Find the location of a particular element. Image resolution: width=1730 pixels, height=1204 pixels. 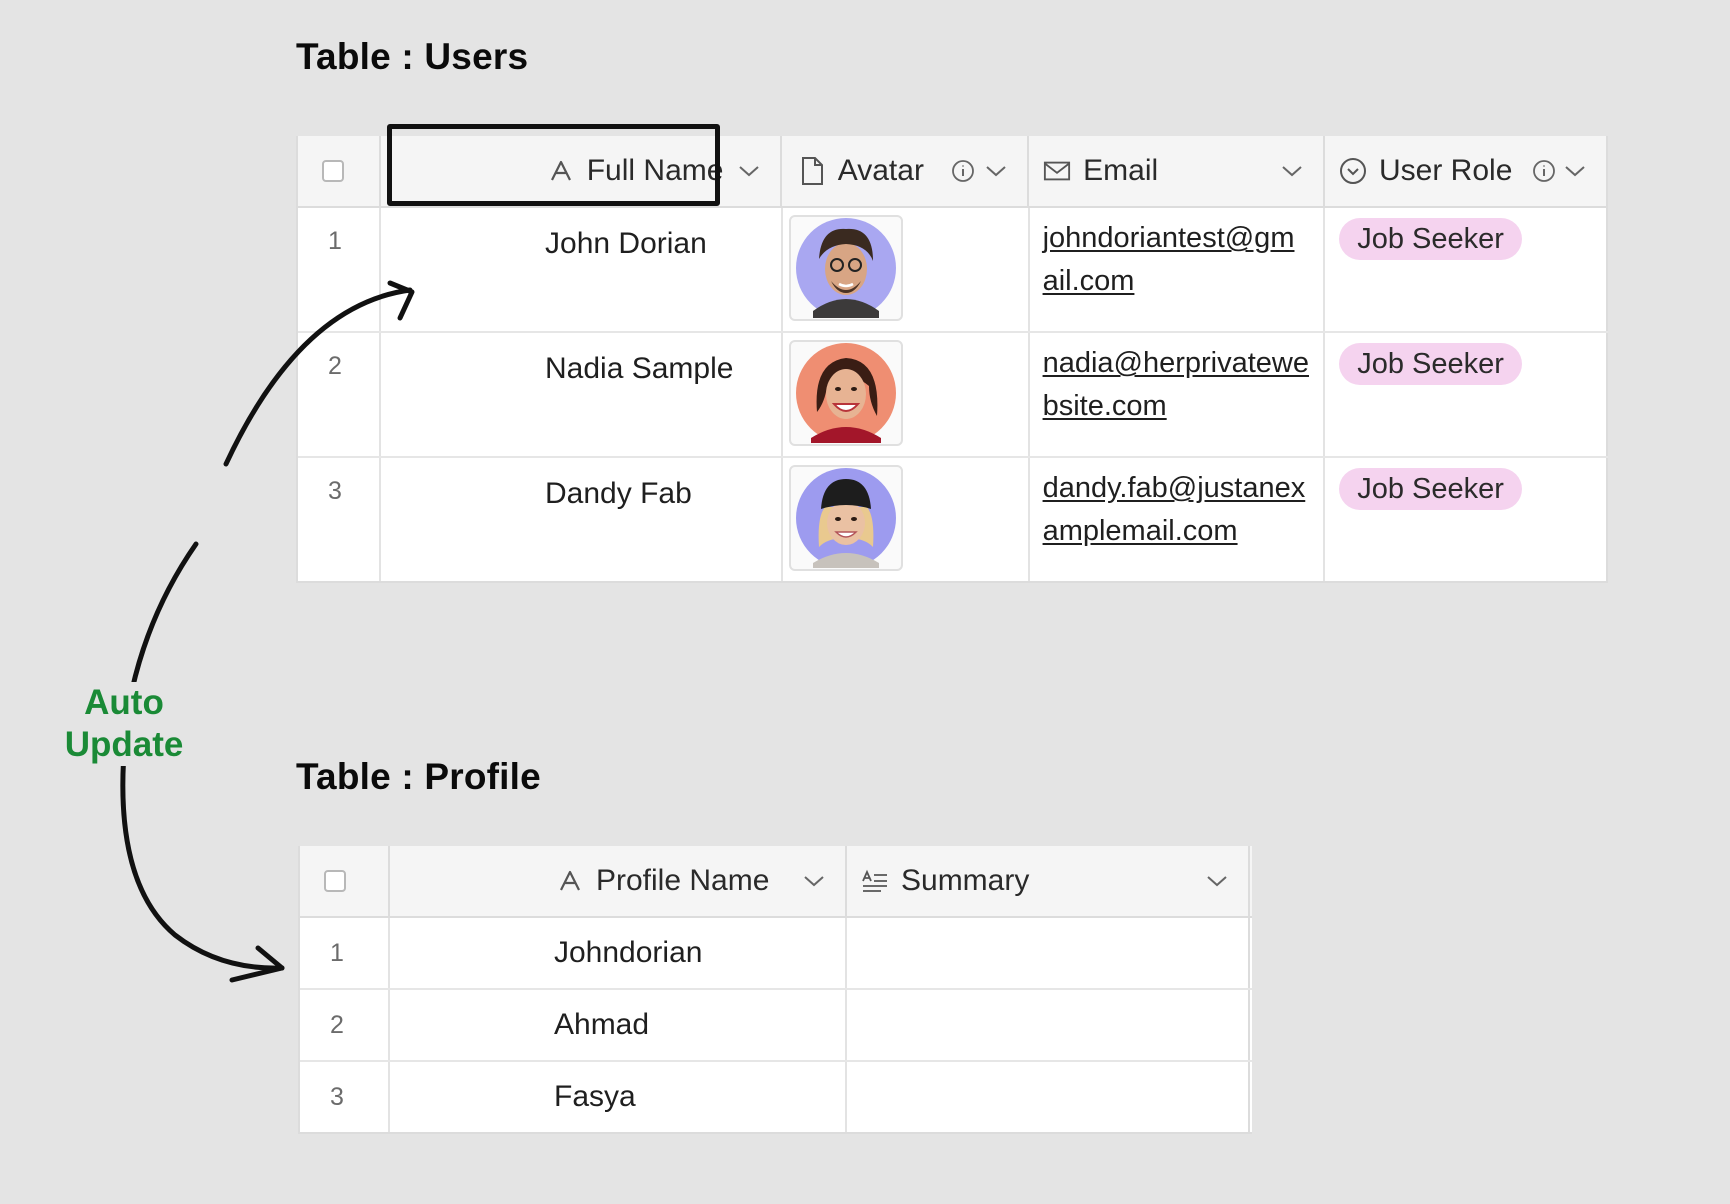

auto-update-line1: Auto is located at coordinates (124, 702).